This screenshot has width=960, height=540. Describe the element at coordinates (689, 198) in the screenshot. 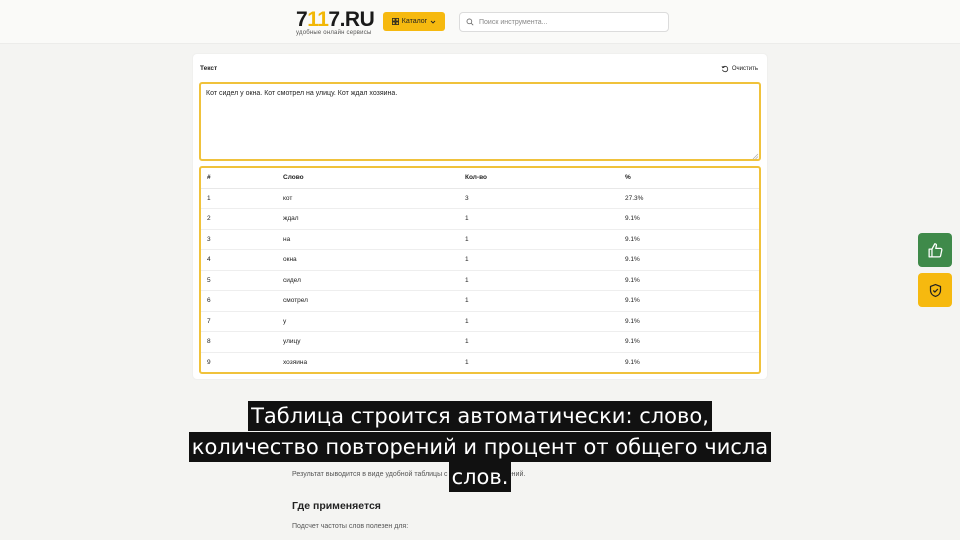

I see `cell-percent: 27.3%` at that location.